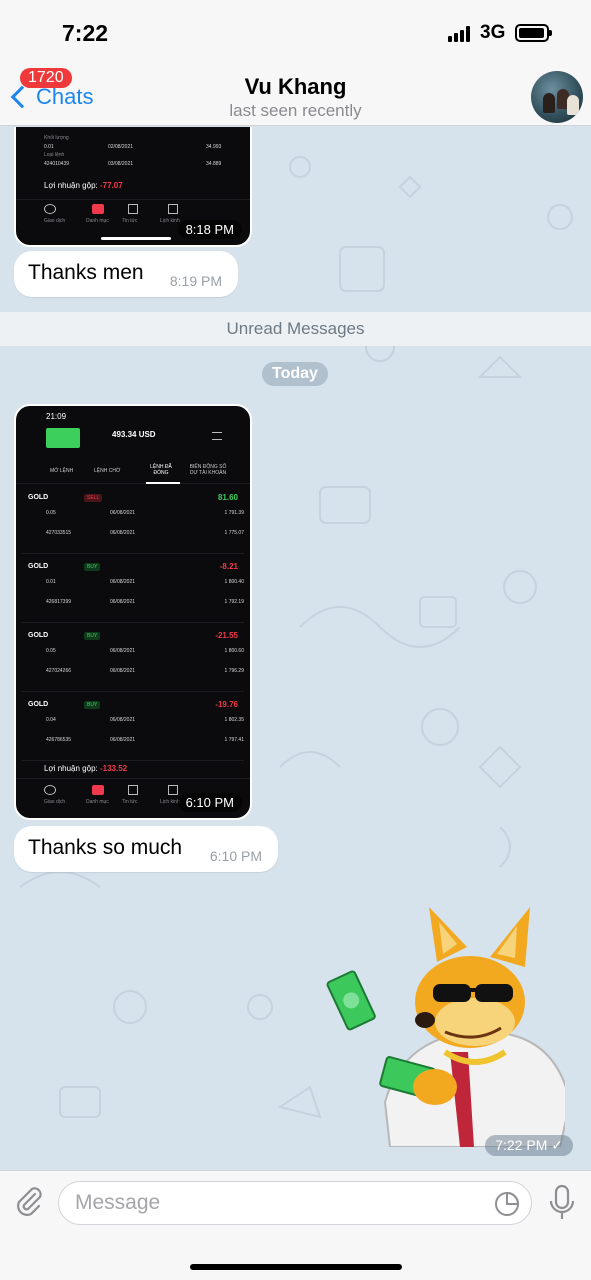 This screenshot has height=1280, width=591. Describe the element at coordinates (460, 34) in the screenshot. I see `cellular-signal-icon` at that location.